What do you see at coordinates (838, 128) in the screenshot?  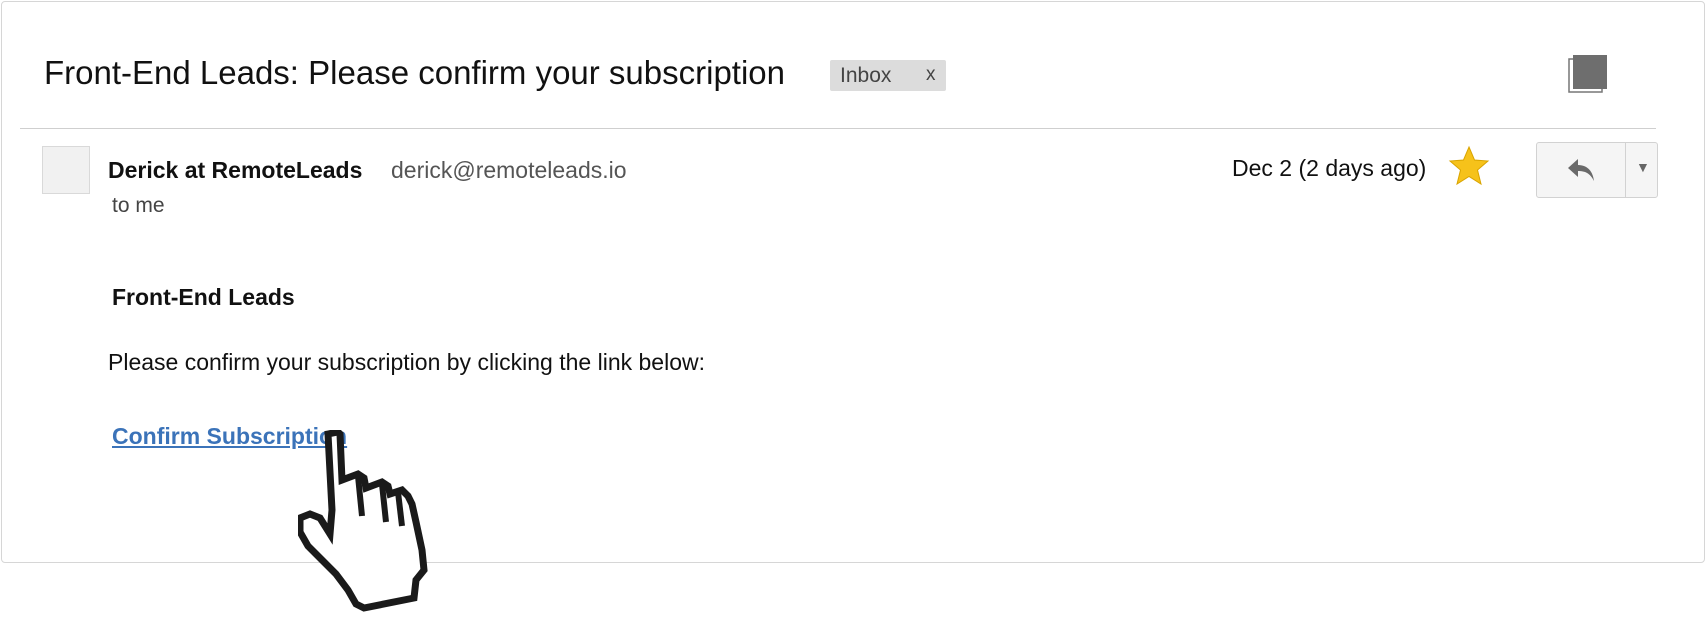 I see `header-divider` at bounding box center [838, 128].